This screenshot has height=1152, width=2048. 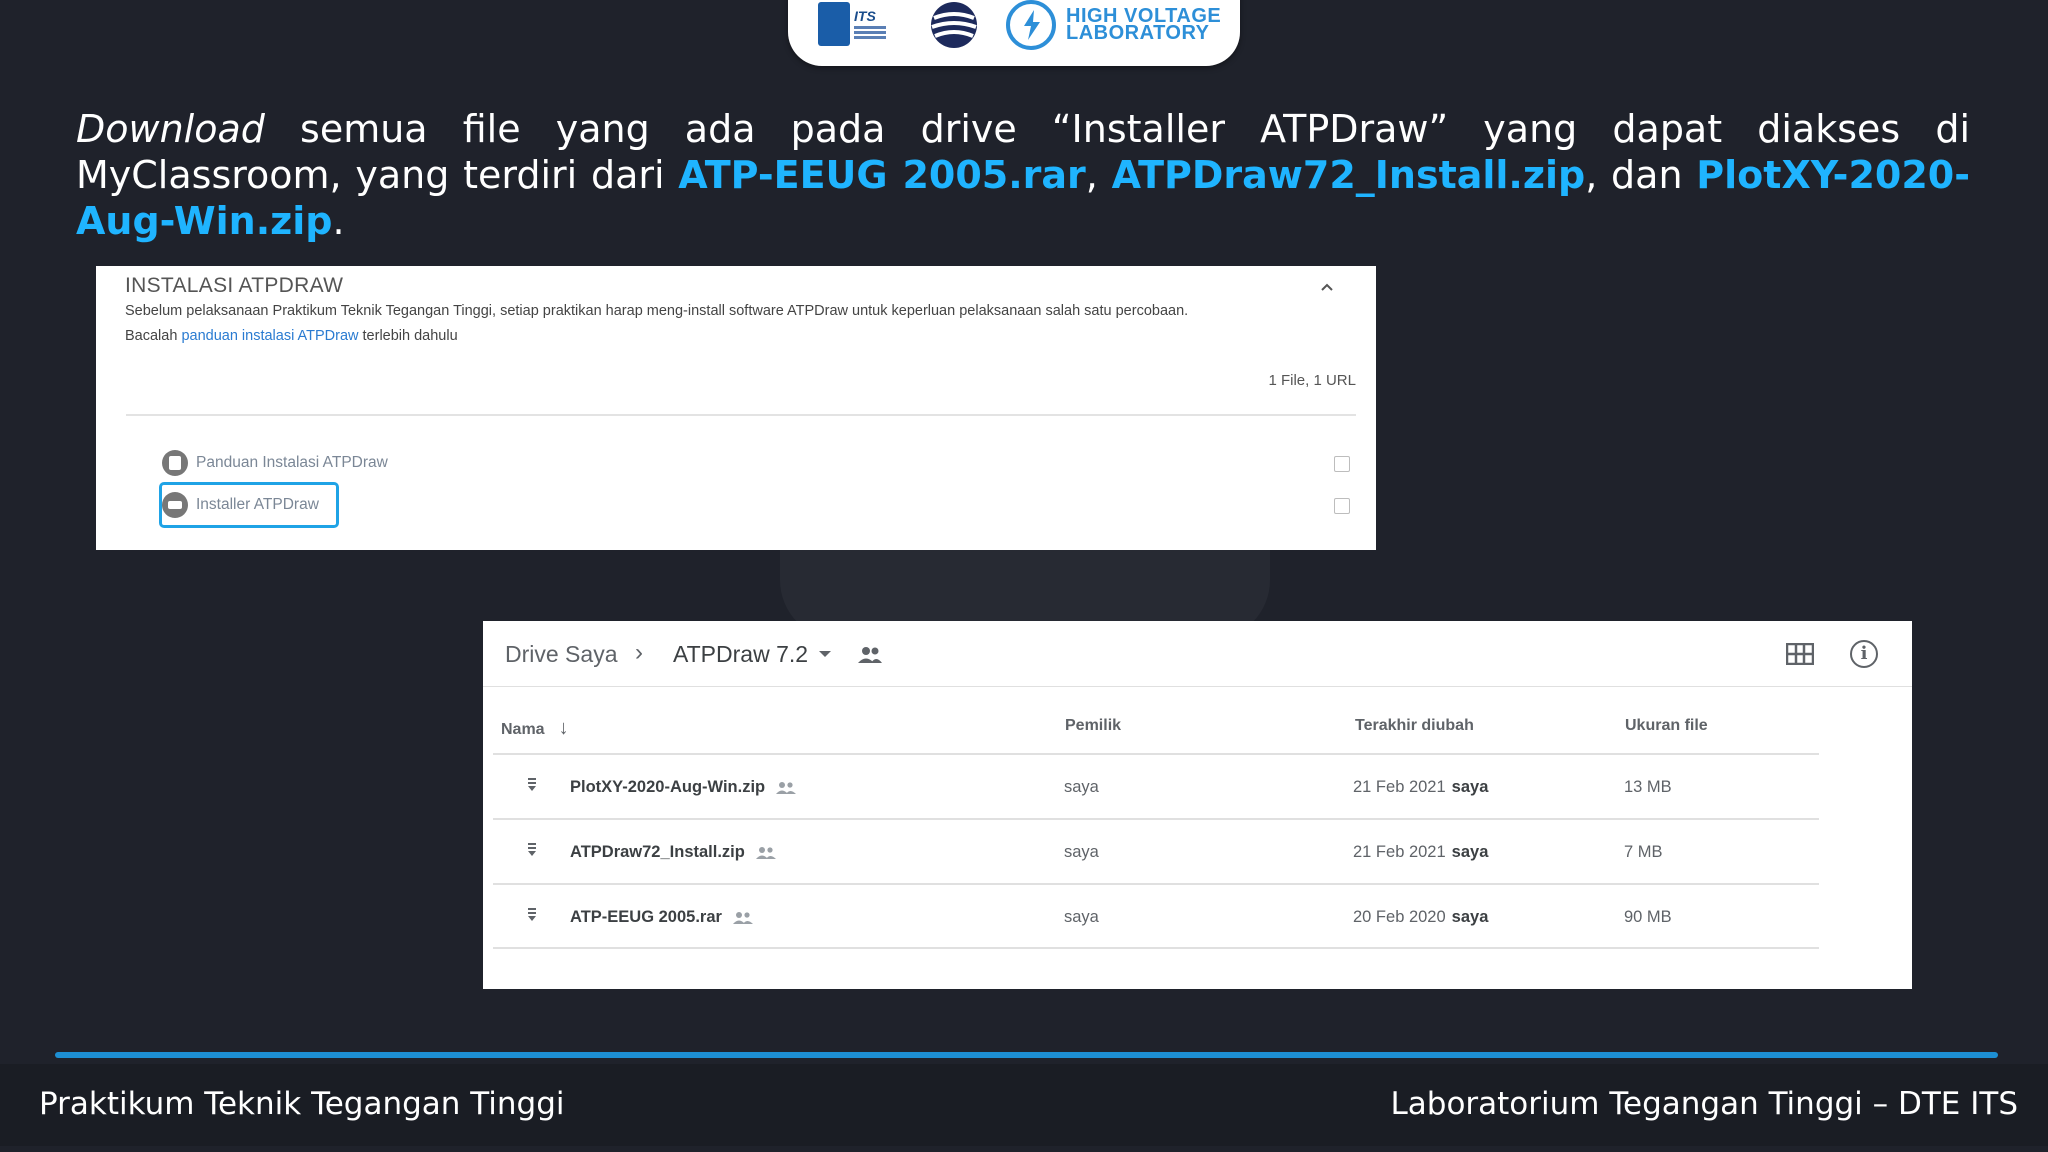 I want to click on file-name: ATPDraw72_Install.zip, so click(x=657, y=852).